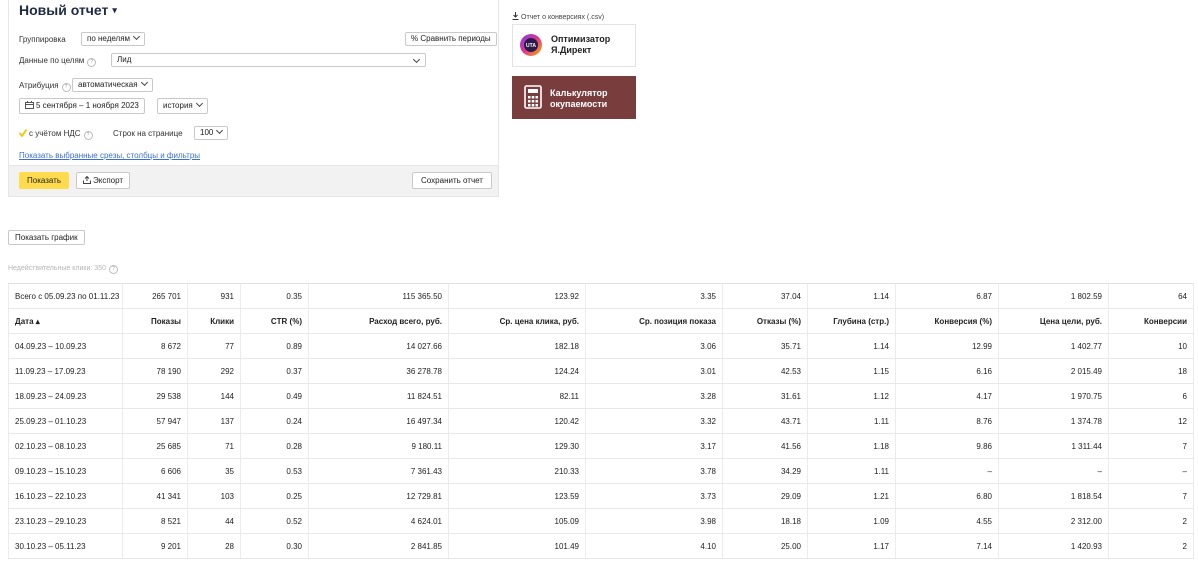 The width and height of the screenshot is (1198, 588). Describe the element at coordinates (1151, 321) in the screenshot. I see `column-header: Конверсии` at that location.